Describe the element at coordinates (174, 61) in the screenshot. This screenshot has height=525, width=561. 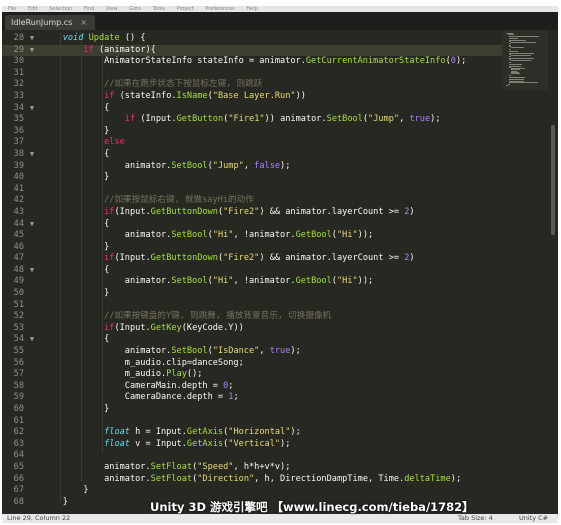
I see `code-token: AnimatorStateInfo stateInfo = animator.` at that location.